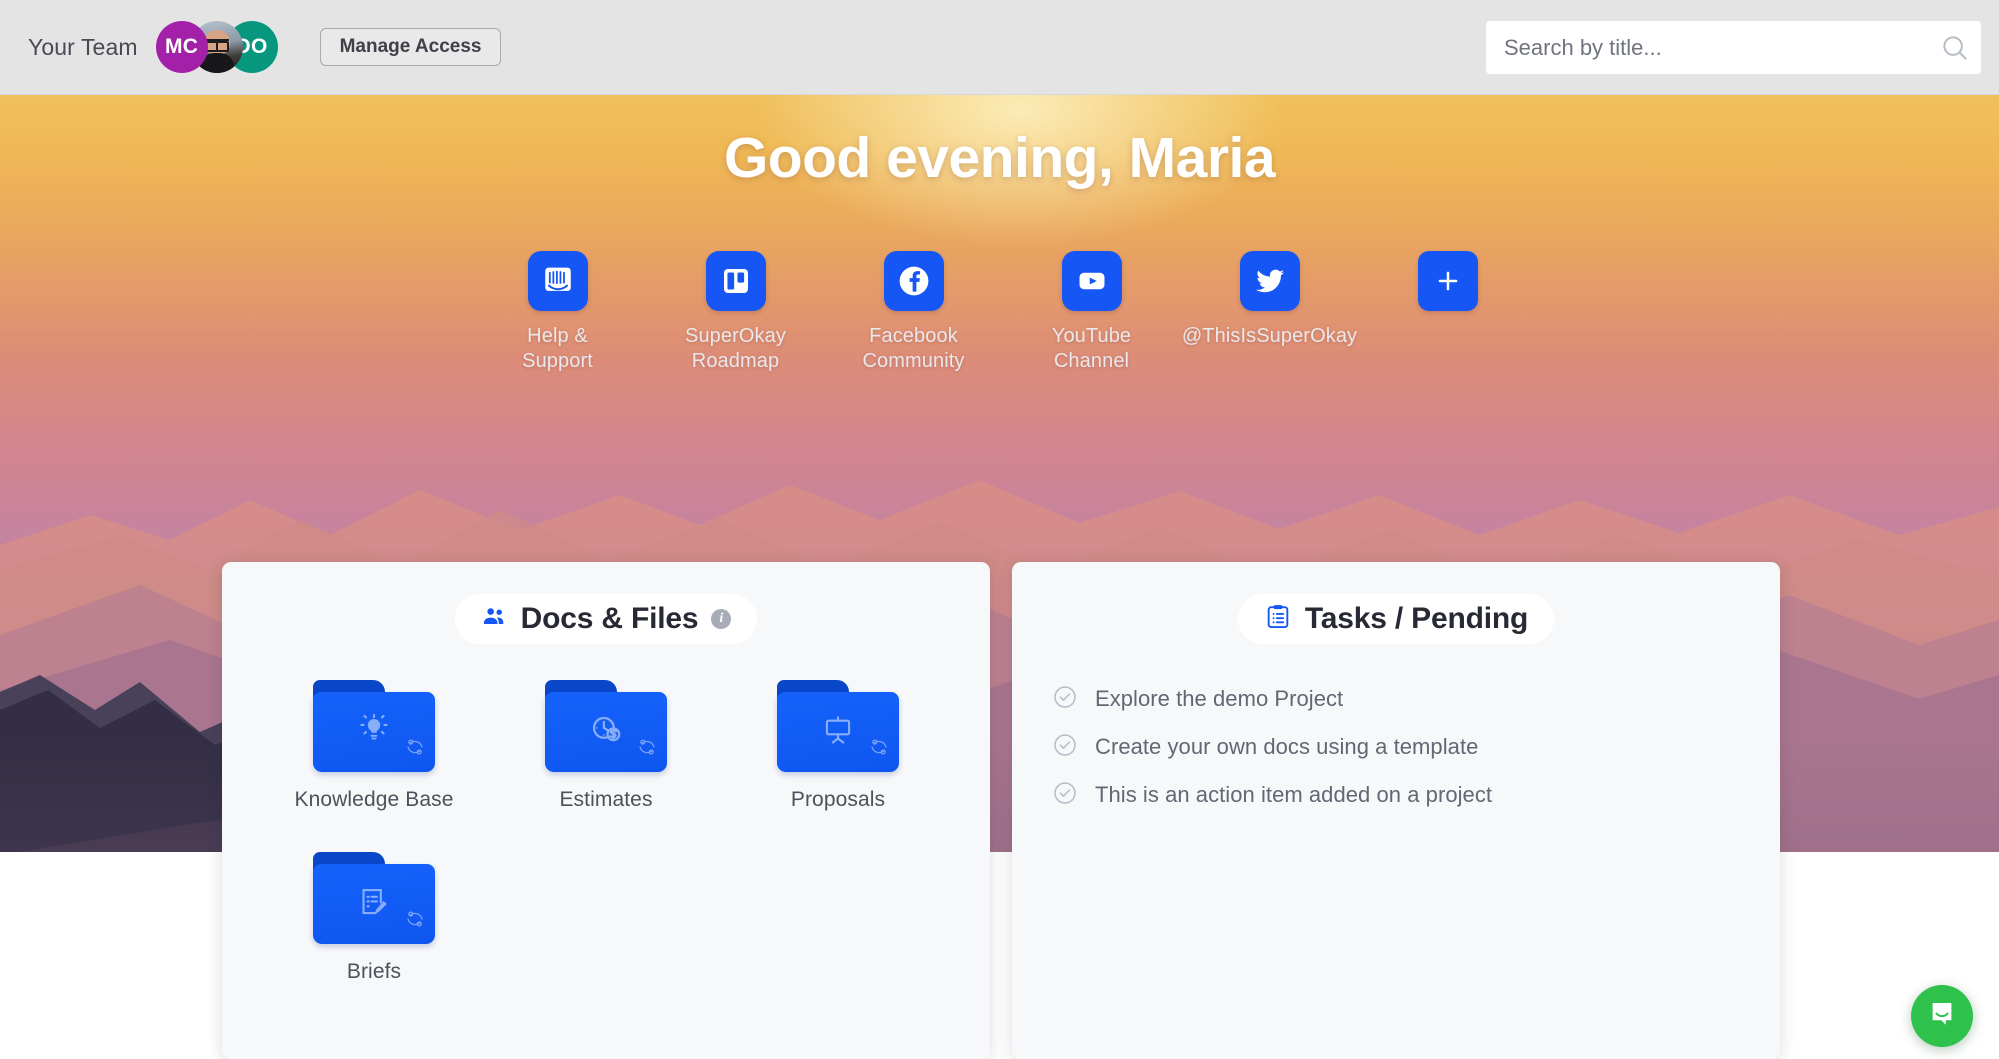 This screenshot has height=1059, width=1999. What do you see at coordinates (1278, 619) in the screenshot?
I see `clipboard-list-icon` at bounding box center [1278, 619].